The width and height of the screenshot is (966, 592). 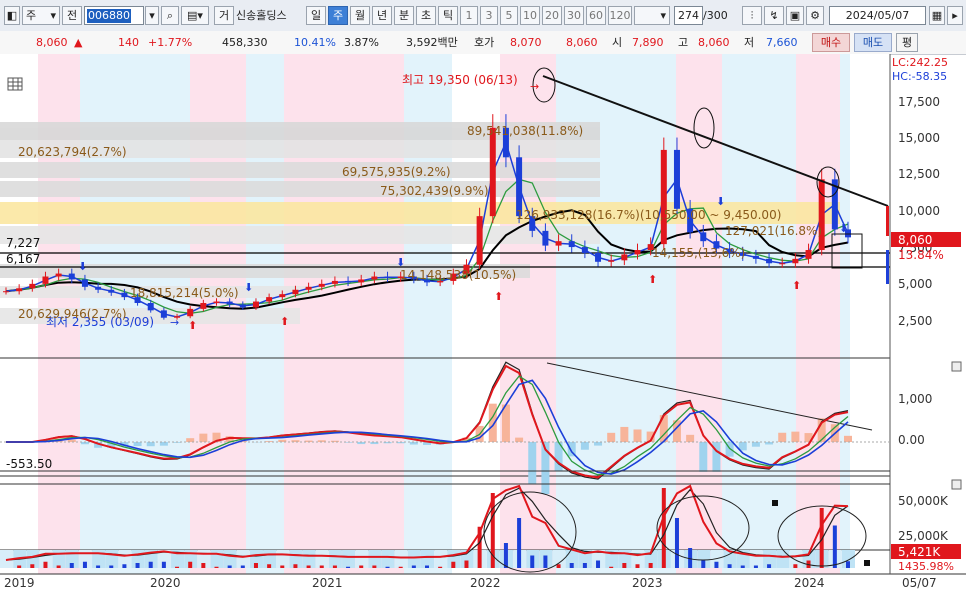 What do you see at coordinates (170, 15) in the screenshot?
I see `search-icon: ⌕` at bounding box center [170, 15].